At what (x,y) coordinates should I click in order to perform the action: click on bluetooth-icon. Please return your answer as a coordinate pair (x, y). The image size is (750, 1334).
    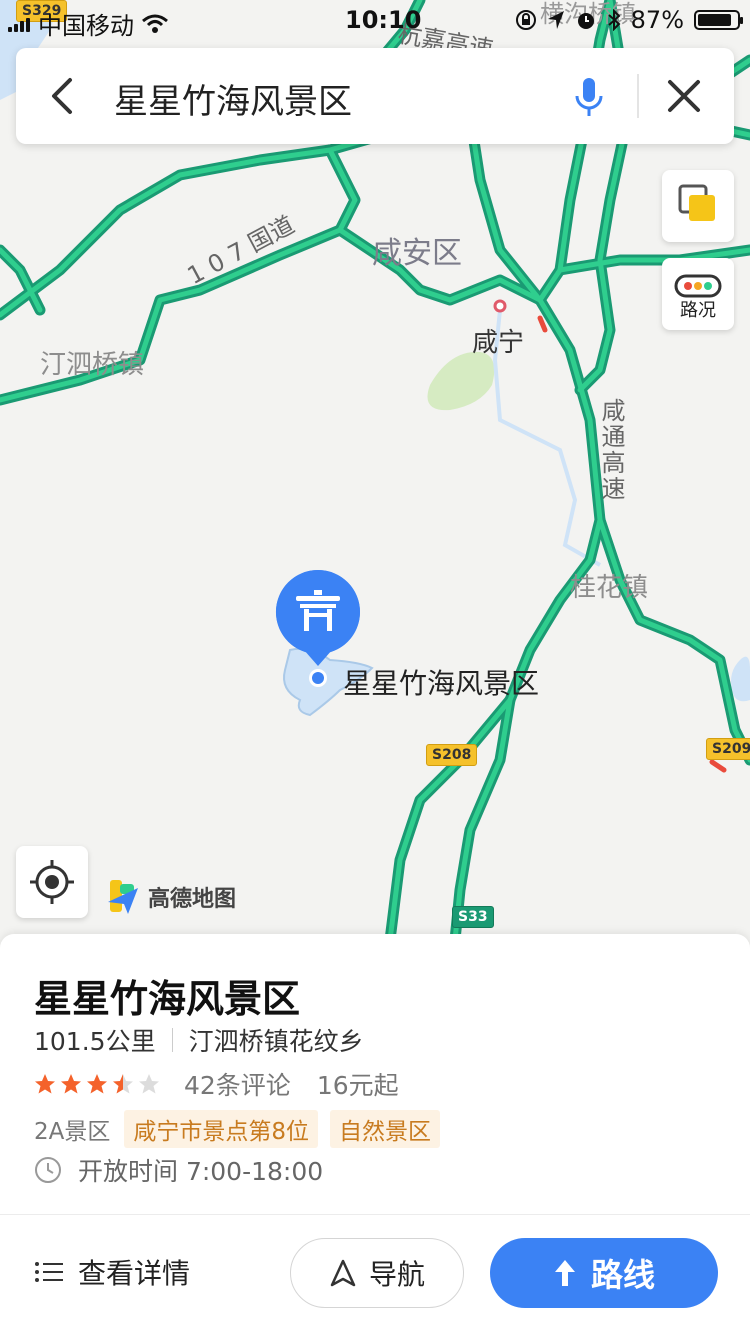
    Looking at the image, I should click on (614, 20).